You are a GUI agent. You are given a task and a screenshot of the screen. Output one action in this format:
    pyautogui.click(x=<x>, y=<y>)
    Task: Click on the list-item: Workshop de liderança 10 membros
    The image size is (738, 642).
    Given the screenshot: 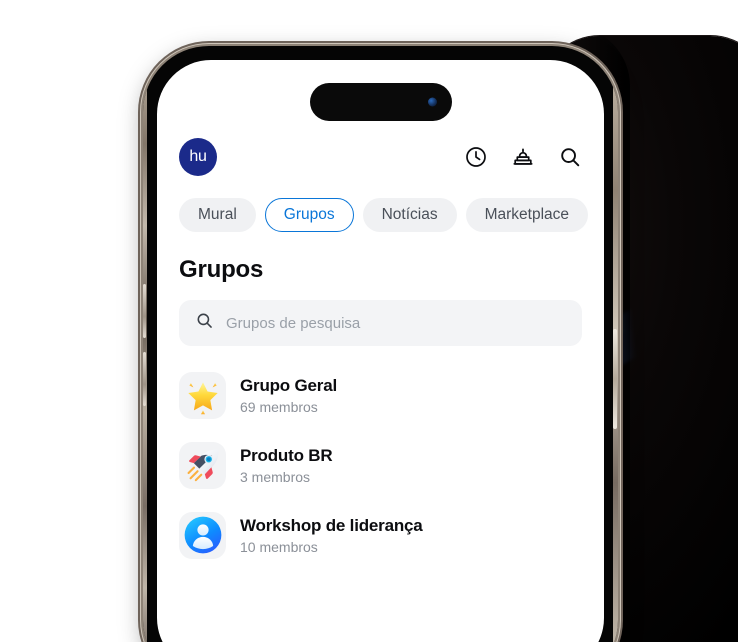 What is the action you would take?
    pyautogui.click(x=380, y=535)
    